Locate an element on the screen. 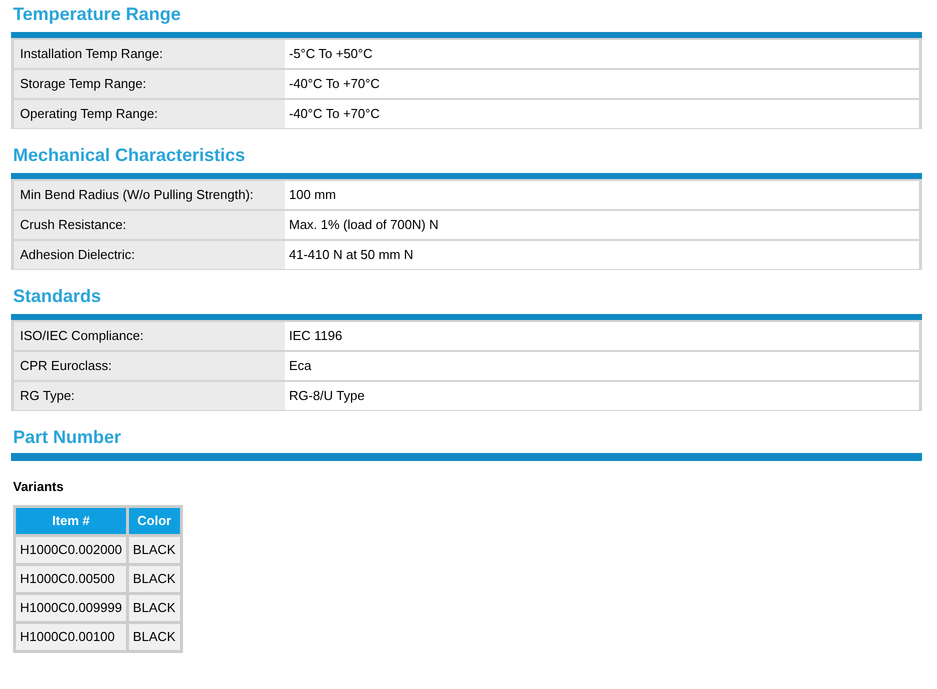  table-cell: H1000C0.00500 is located at coordinates (71, 579).